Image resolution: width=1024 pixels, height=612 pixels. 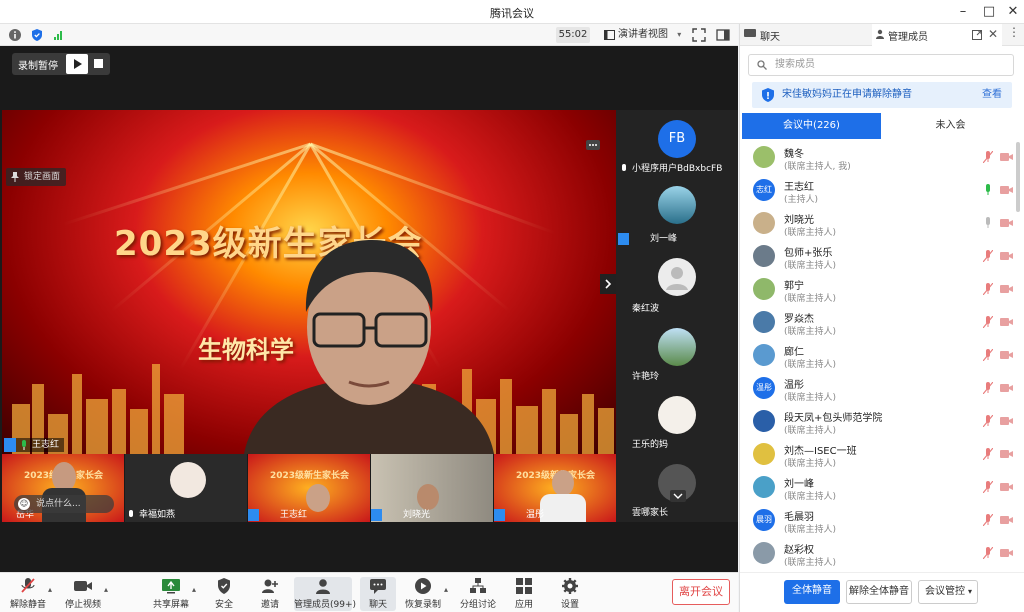 I want to click on member-row: 晨羽 毛晨羽 (联席主持人), so click(x=882, y=521).